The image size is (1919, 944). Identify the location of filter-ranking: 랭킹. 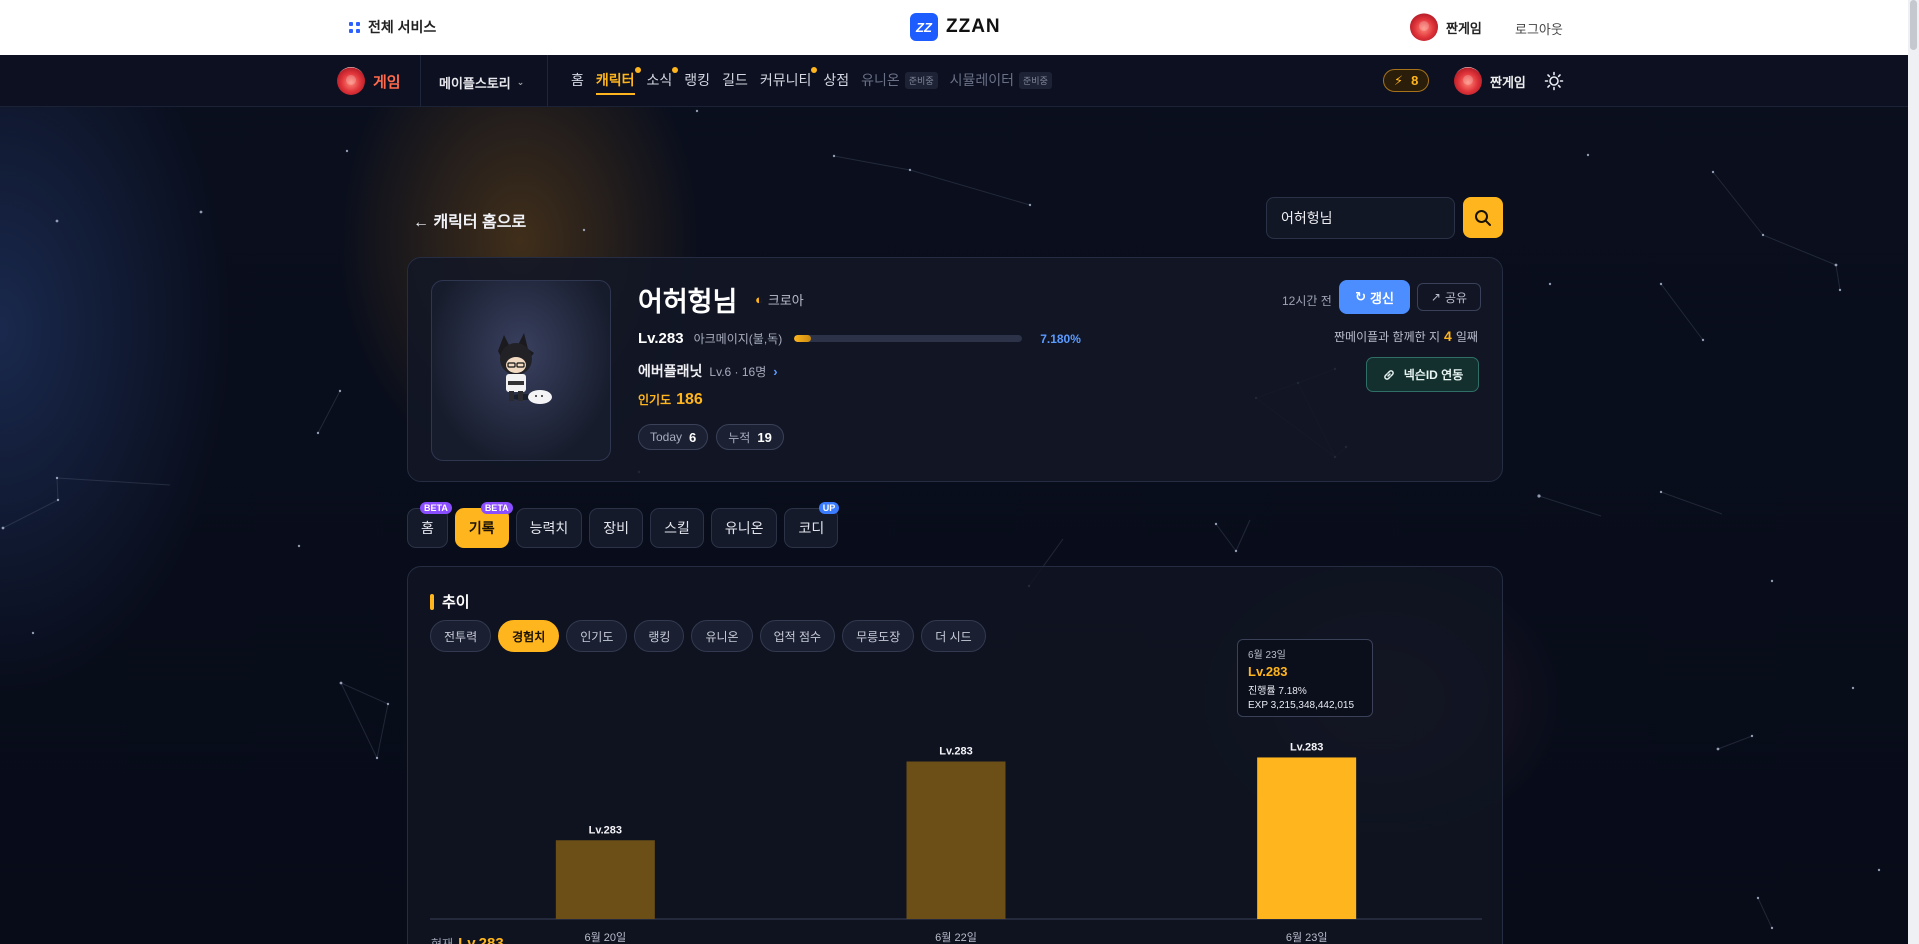
(659, 636).